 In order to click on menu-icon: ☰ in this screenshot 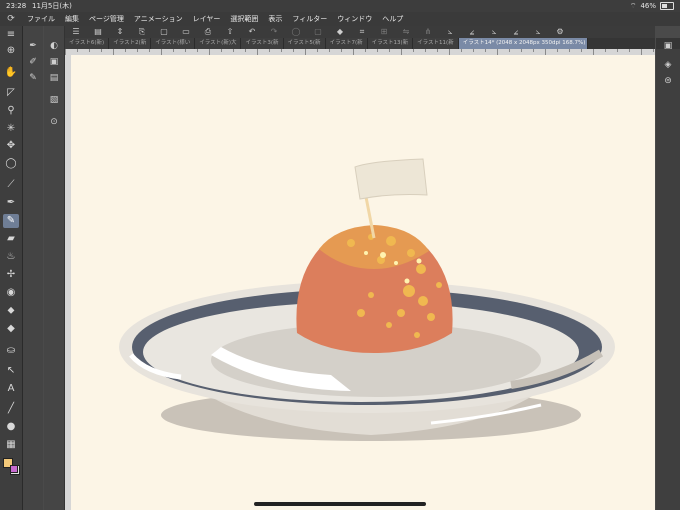, I will do `click(76, 32)`.